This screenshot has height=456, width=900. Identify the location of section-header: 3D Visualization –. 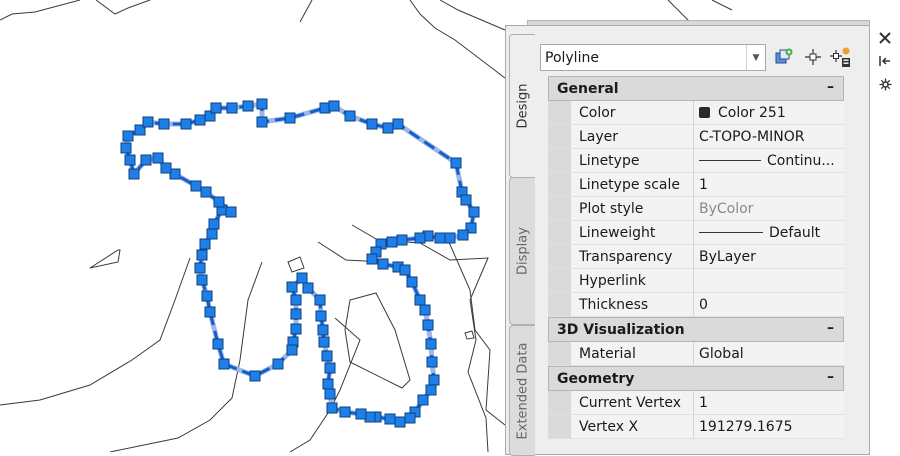
(696, 329).